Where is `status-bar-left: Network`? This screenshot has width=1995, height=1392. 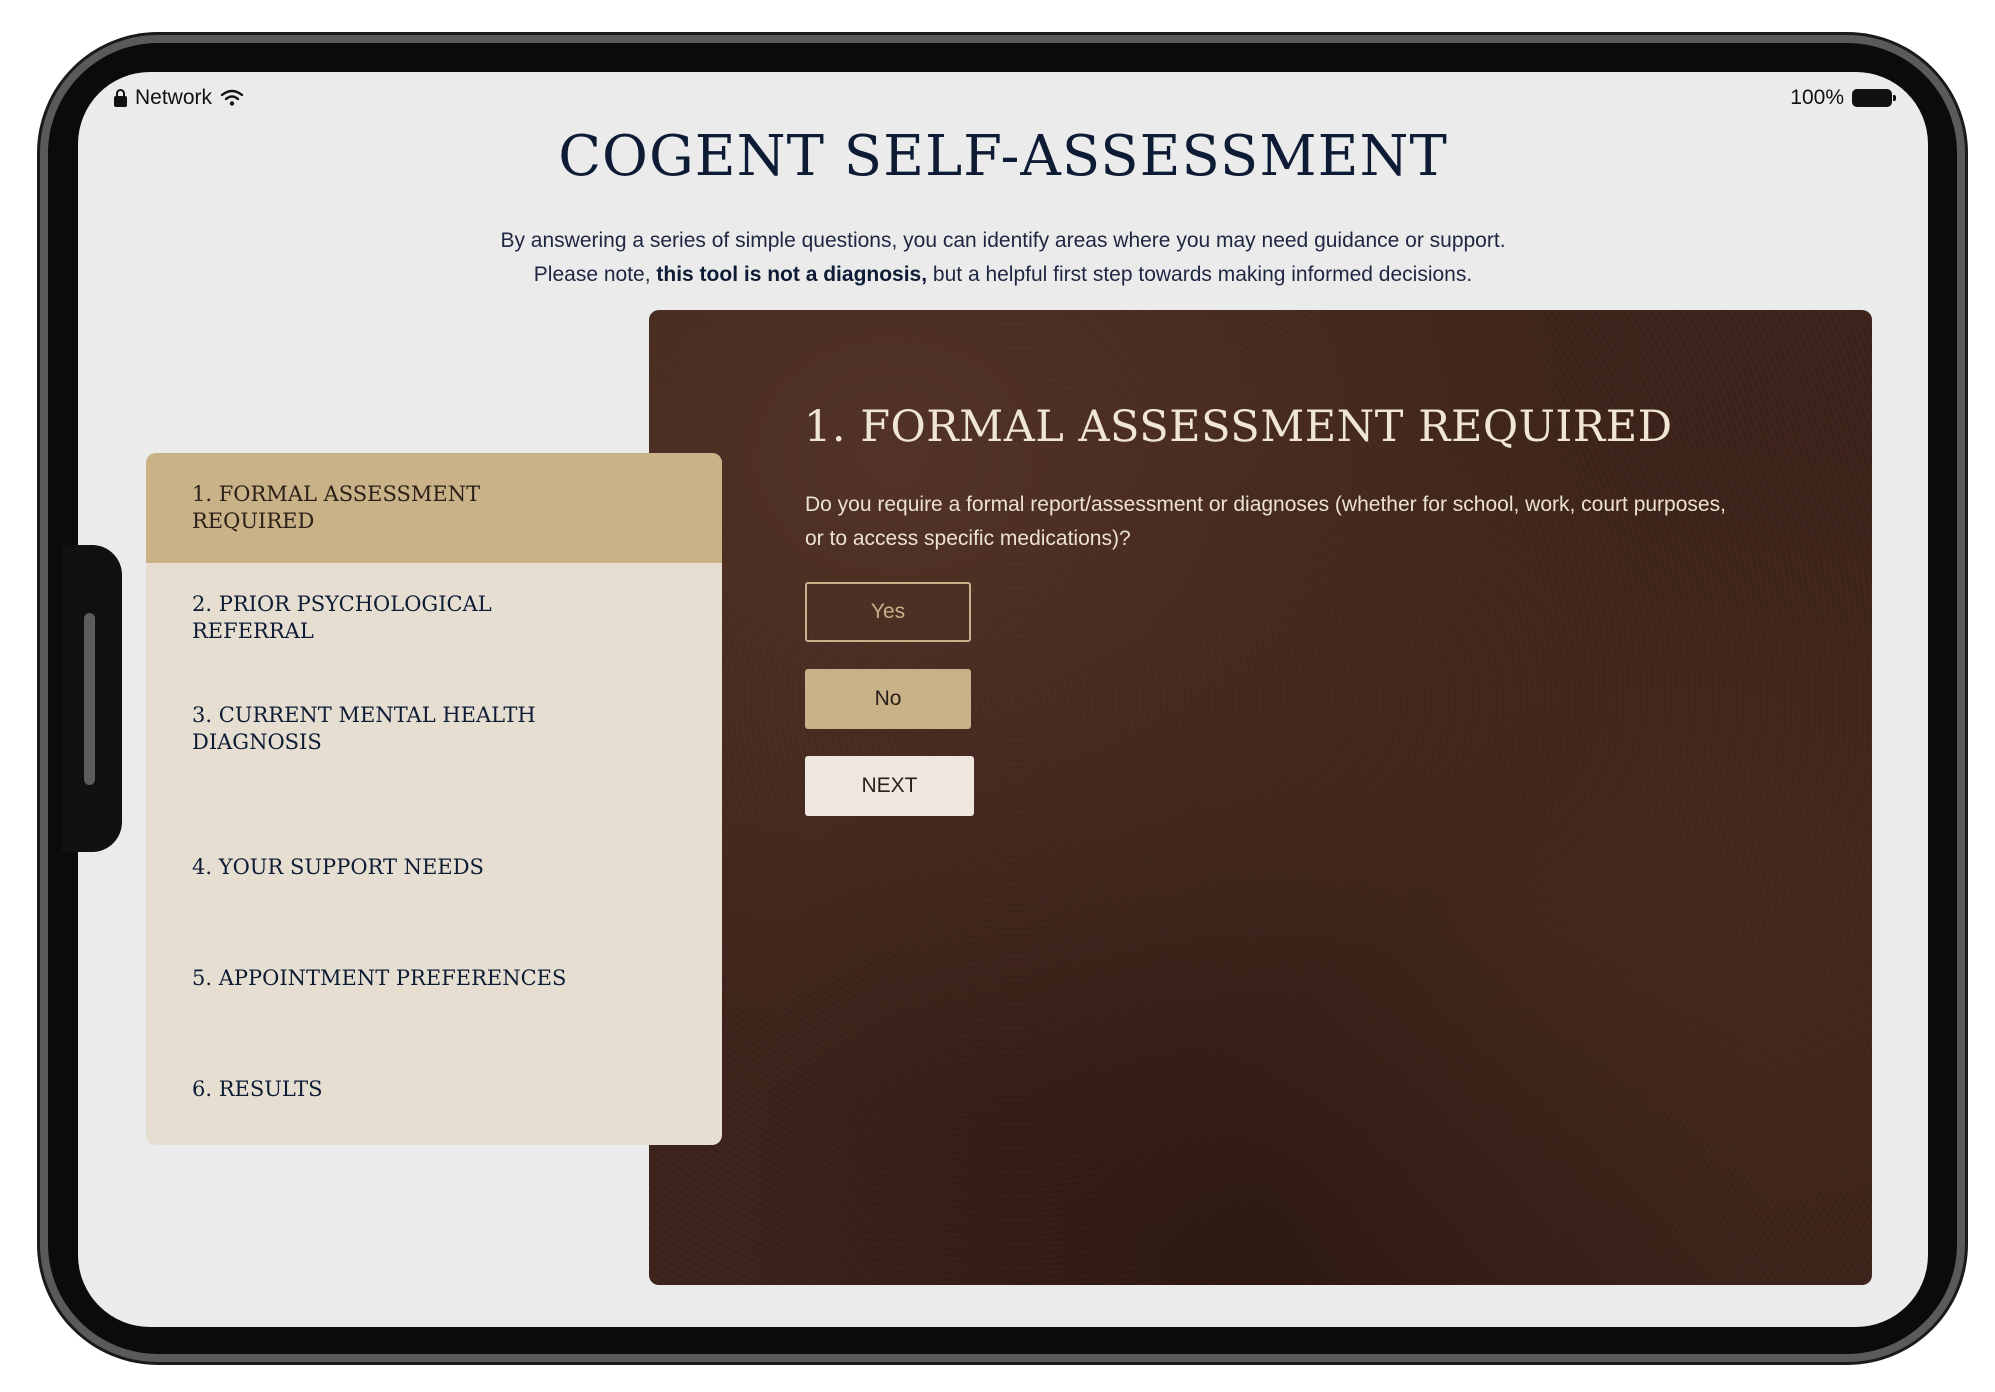 status-bar-left: Network is located at coordinates (179, 98).